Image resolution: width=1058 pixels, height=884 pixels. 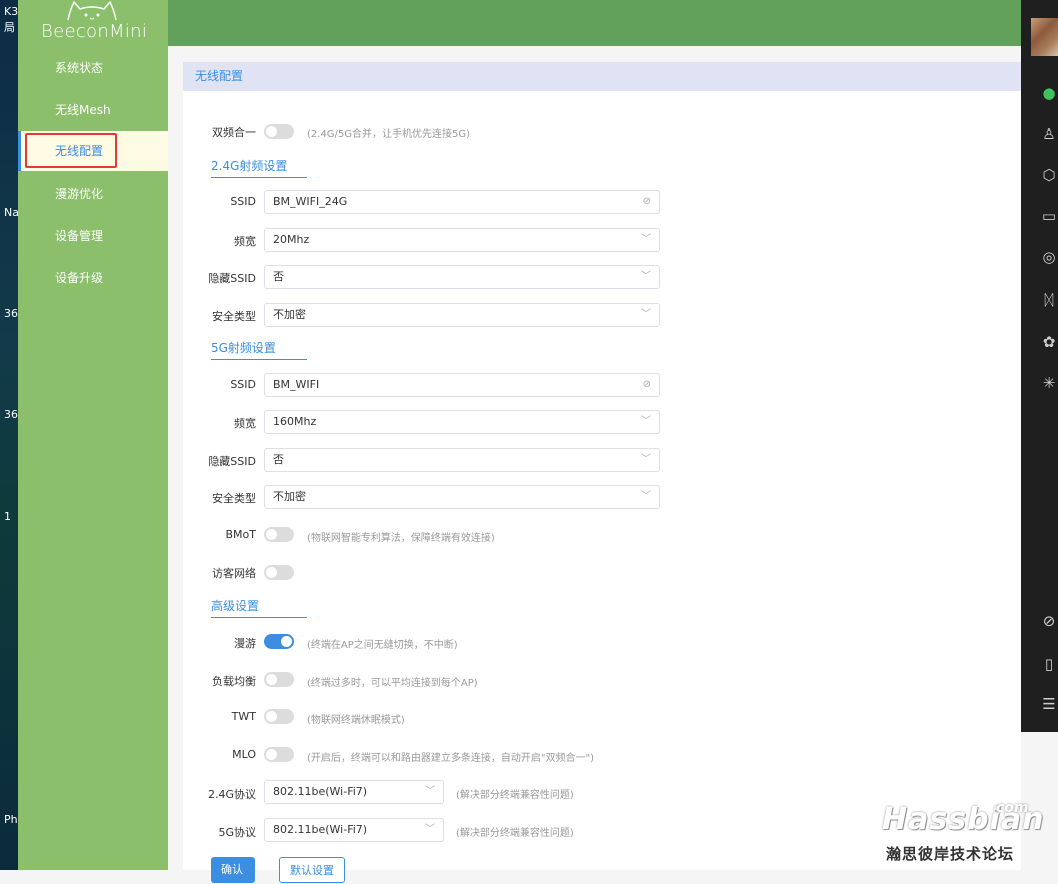 What do you see at coordinates (1048, 664) in the screenshot?
I see `phone-icon: ▯` at bounding box center [1048, 664].